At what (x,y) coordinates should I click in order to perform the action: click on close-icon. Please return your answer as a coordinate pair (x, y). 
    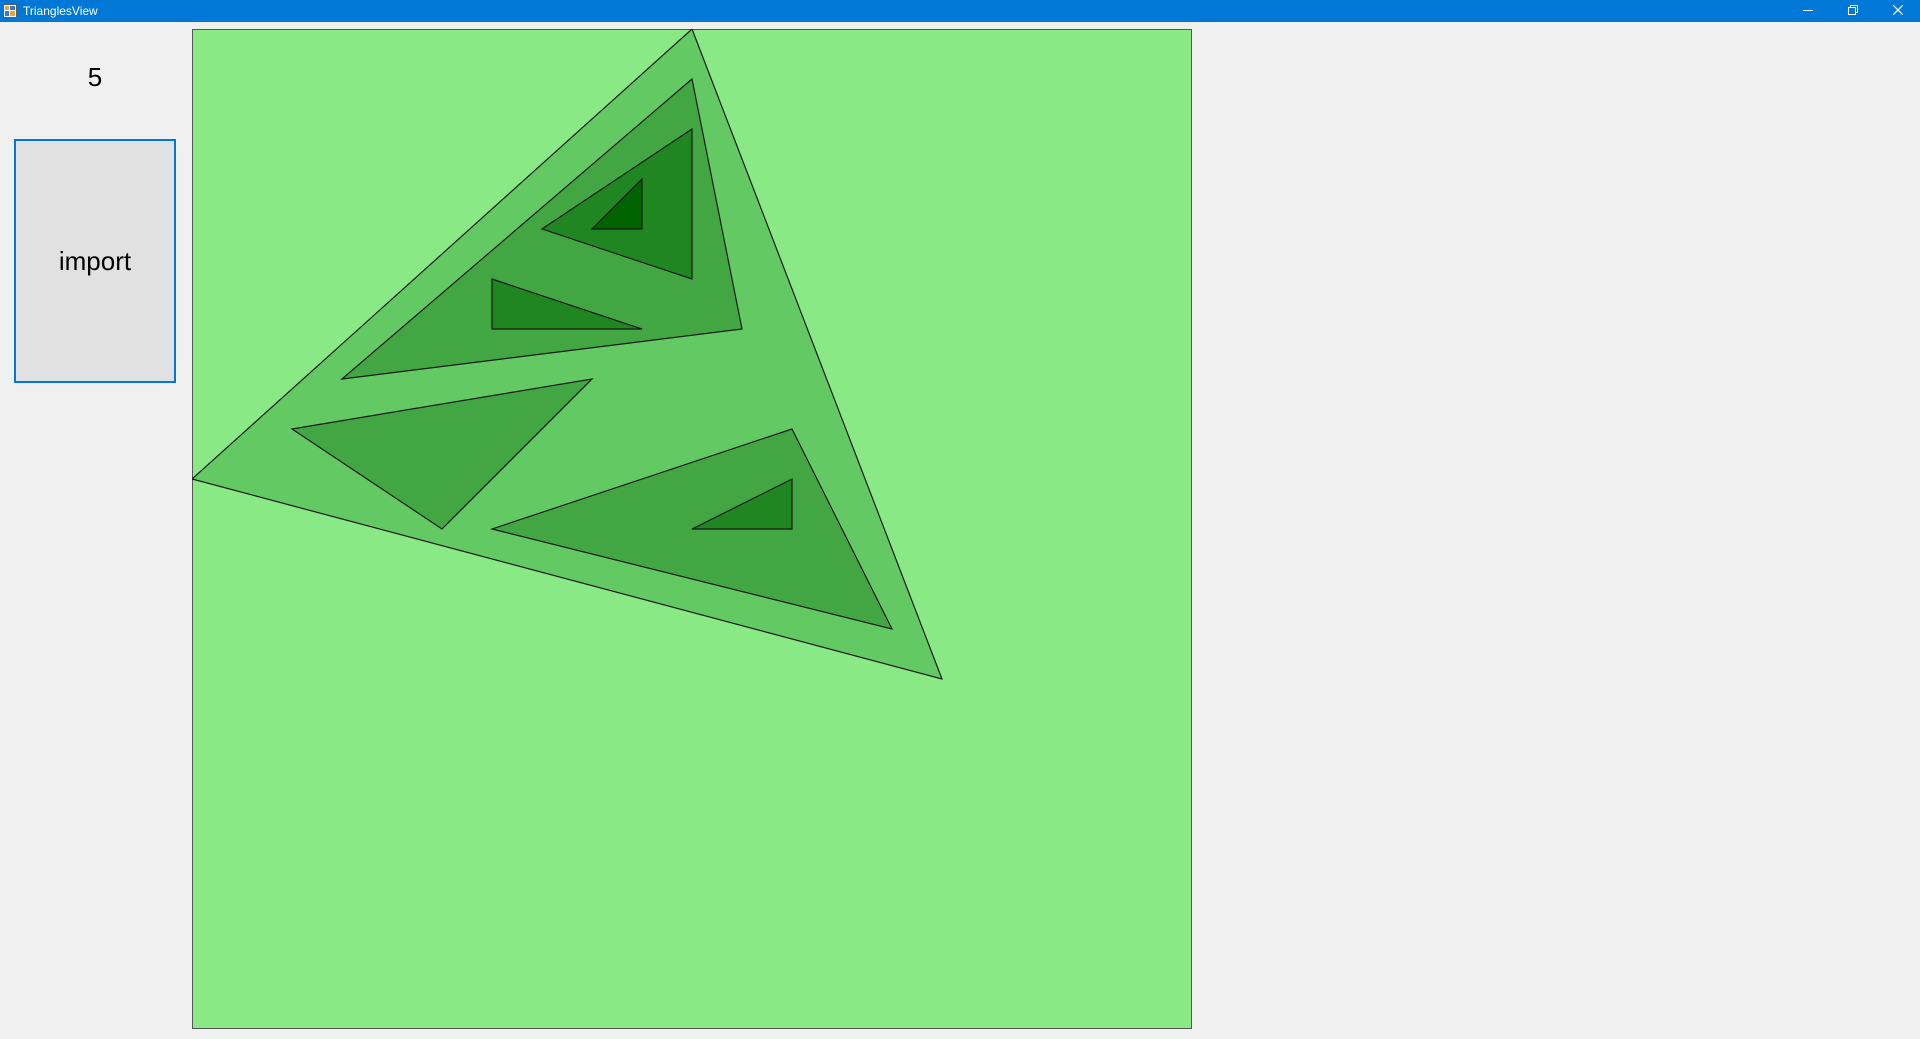
    Looking at the image, I should click on (1897, 11).